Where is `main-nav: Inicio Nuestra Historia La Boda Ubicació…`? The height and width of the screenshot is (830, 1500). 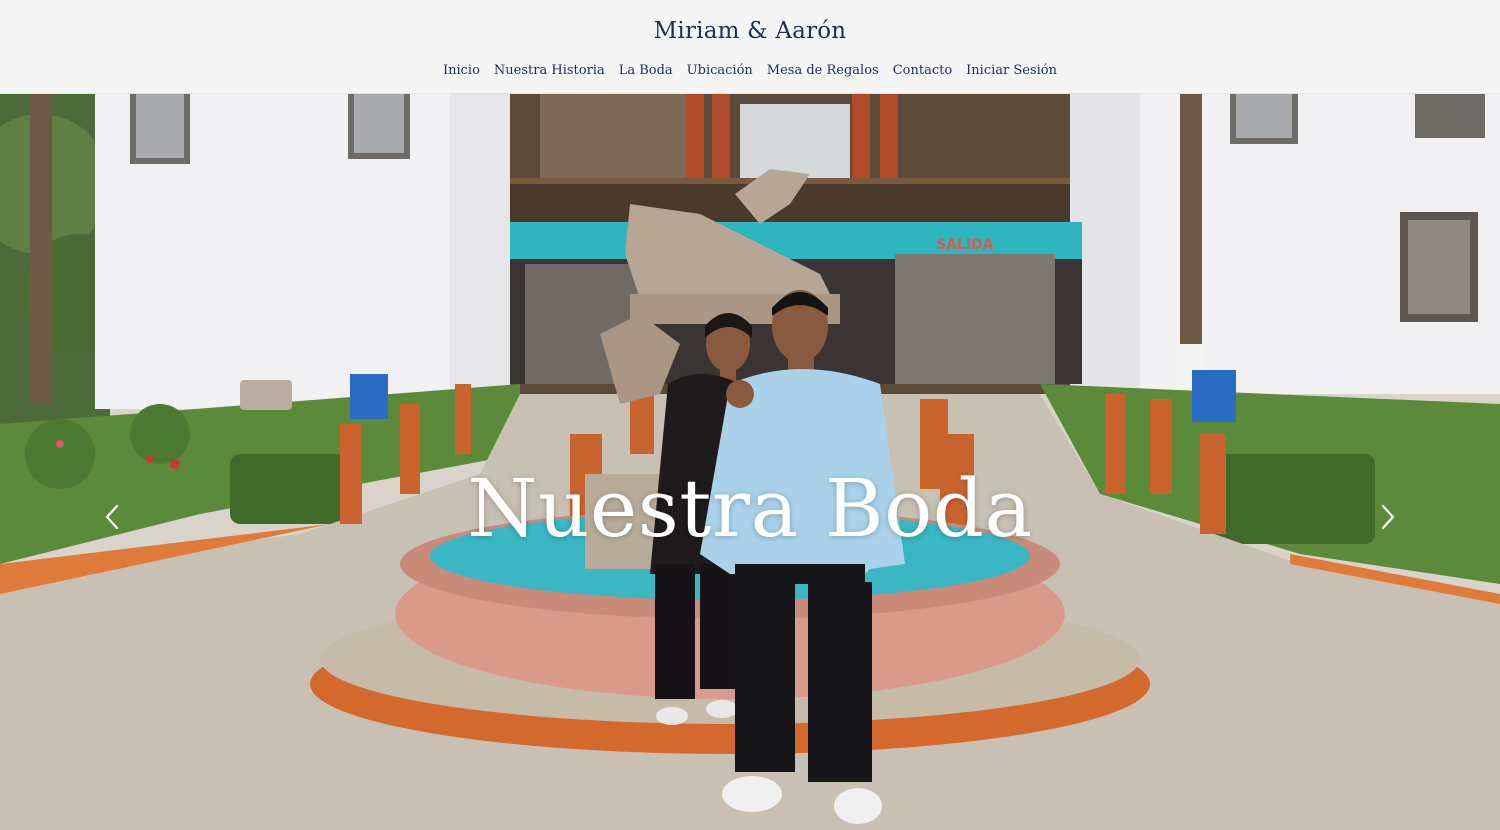
main-nav: Inicio Nuestra Historia La Boda Ubicació… is located at coordinates (750, 70).